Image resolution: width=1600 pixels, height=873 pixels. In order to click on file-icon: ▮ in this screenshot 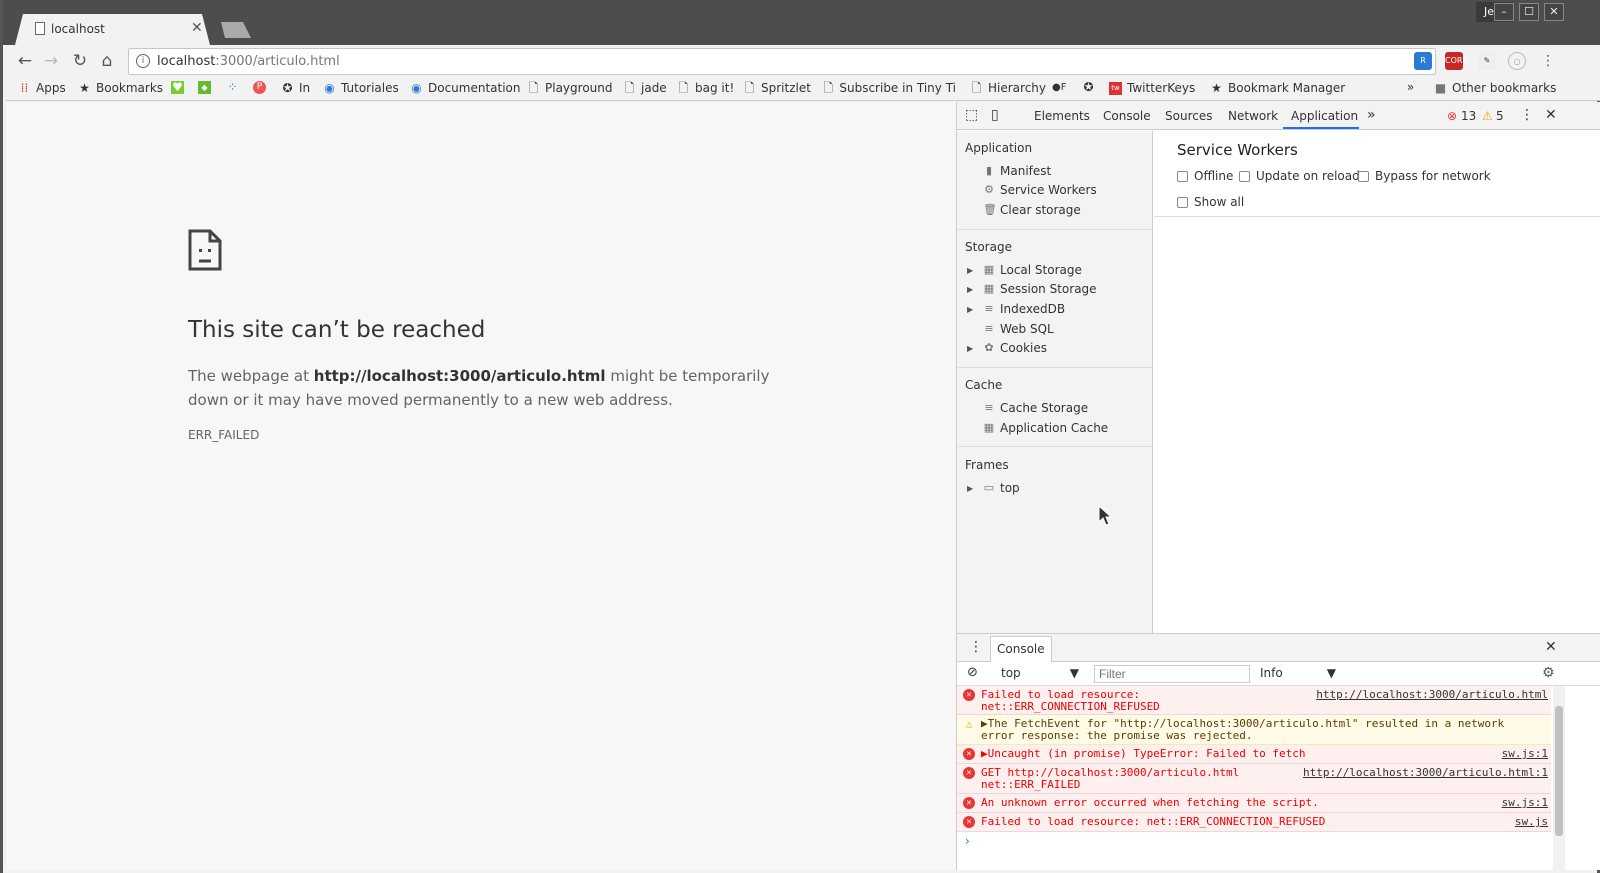, I will do `click(989, 170)`.